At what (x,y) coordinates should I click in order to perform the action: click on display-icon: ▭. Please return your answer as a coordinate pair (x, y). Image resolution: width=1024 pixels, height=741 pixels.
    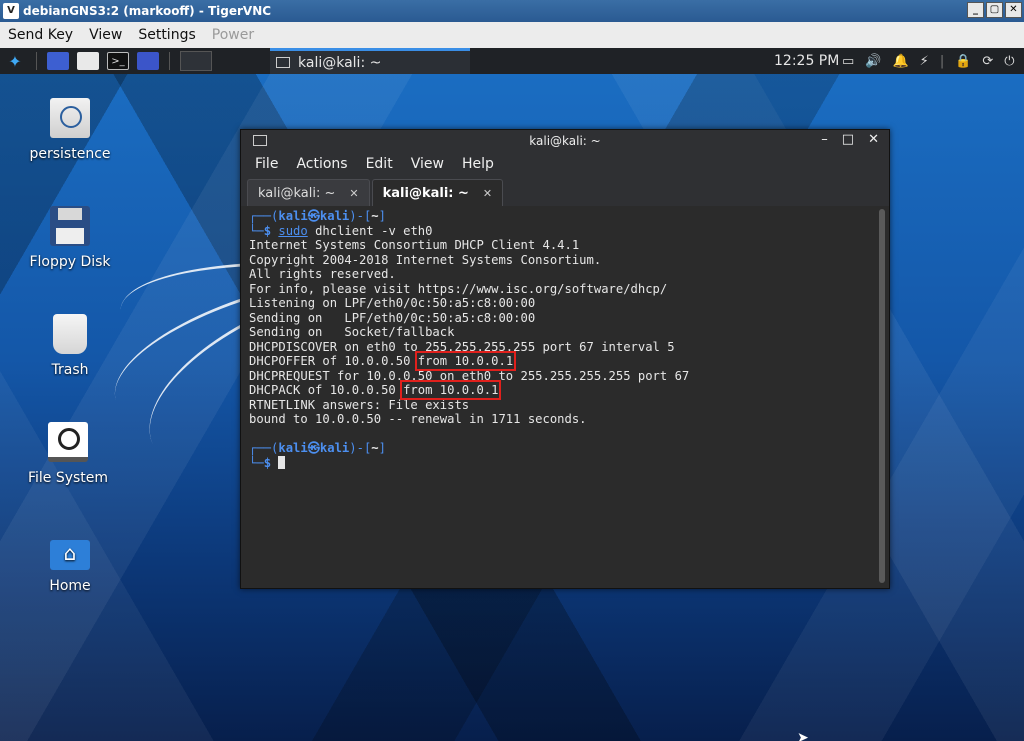
    Looking at the image, I should click on (848, 61).